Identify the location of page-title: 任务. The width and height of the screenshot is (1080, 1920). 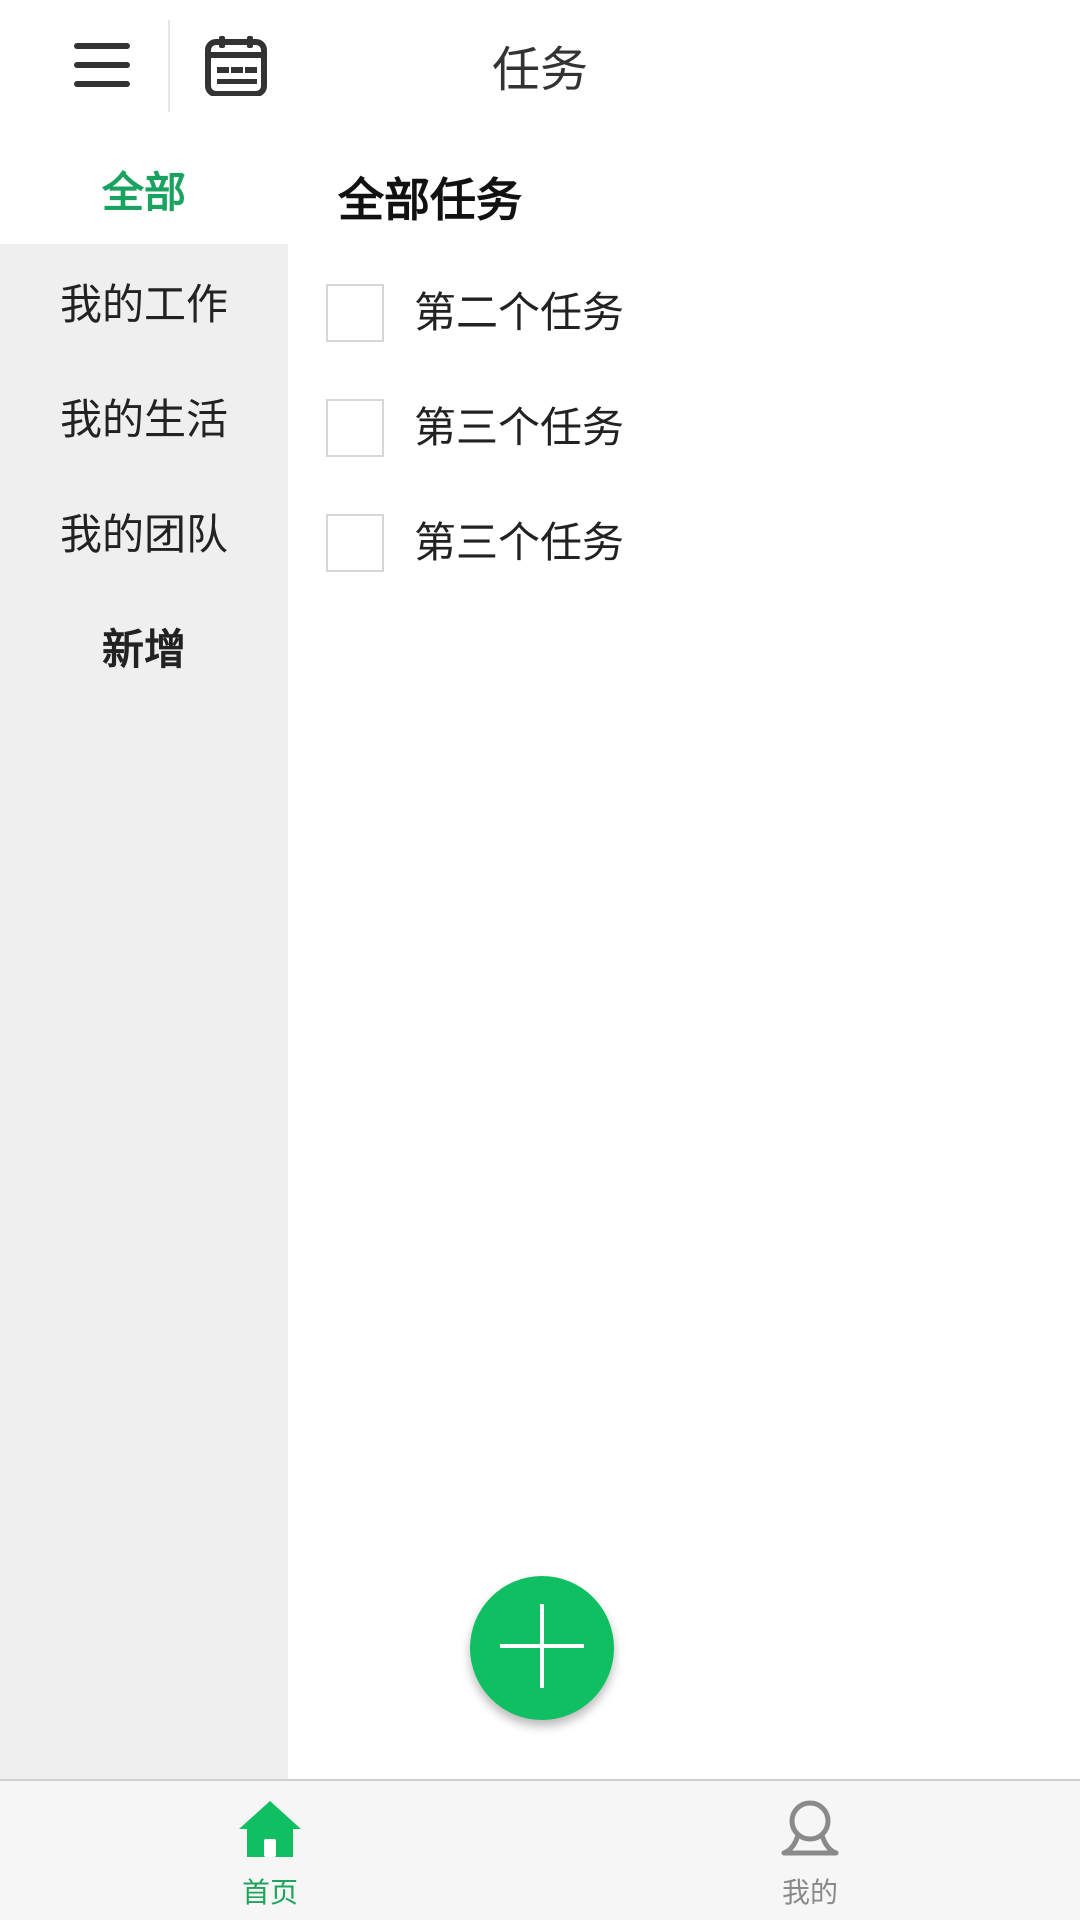
(539, 70).